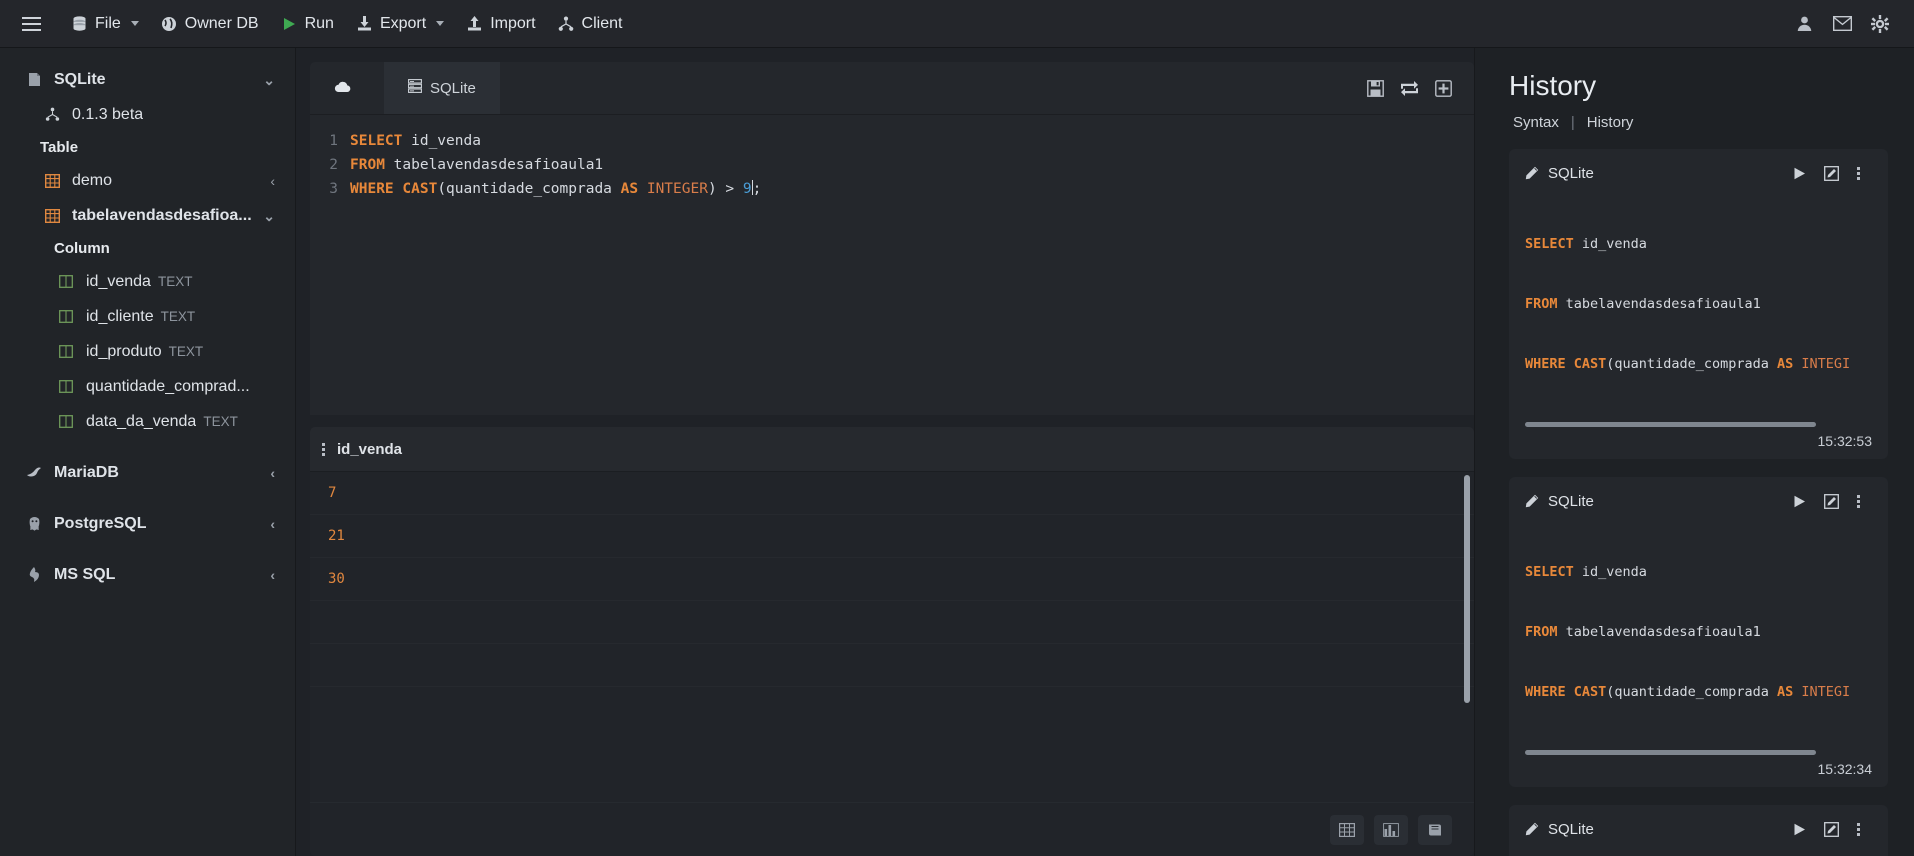  What do you see at coordinates (1845, 769) in the screenshot?
I see `history-card-time: 15:32:34` at bounding box center [1845, 769].